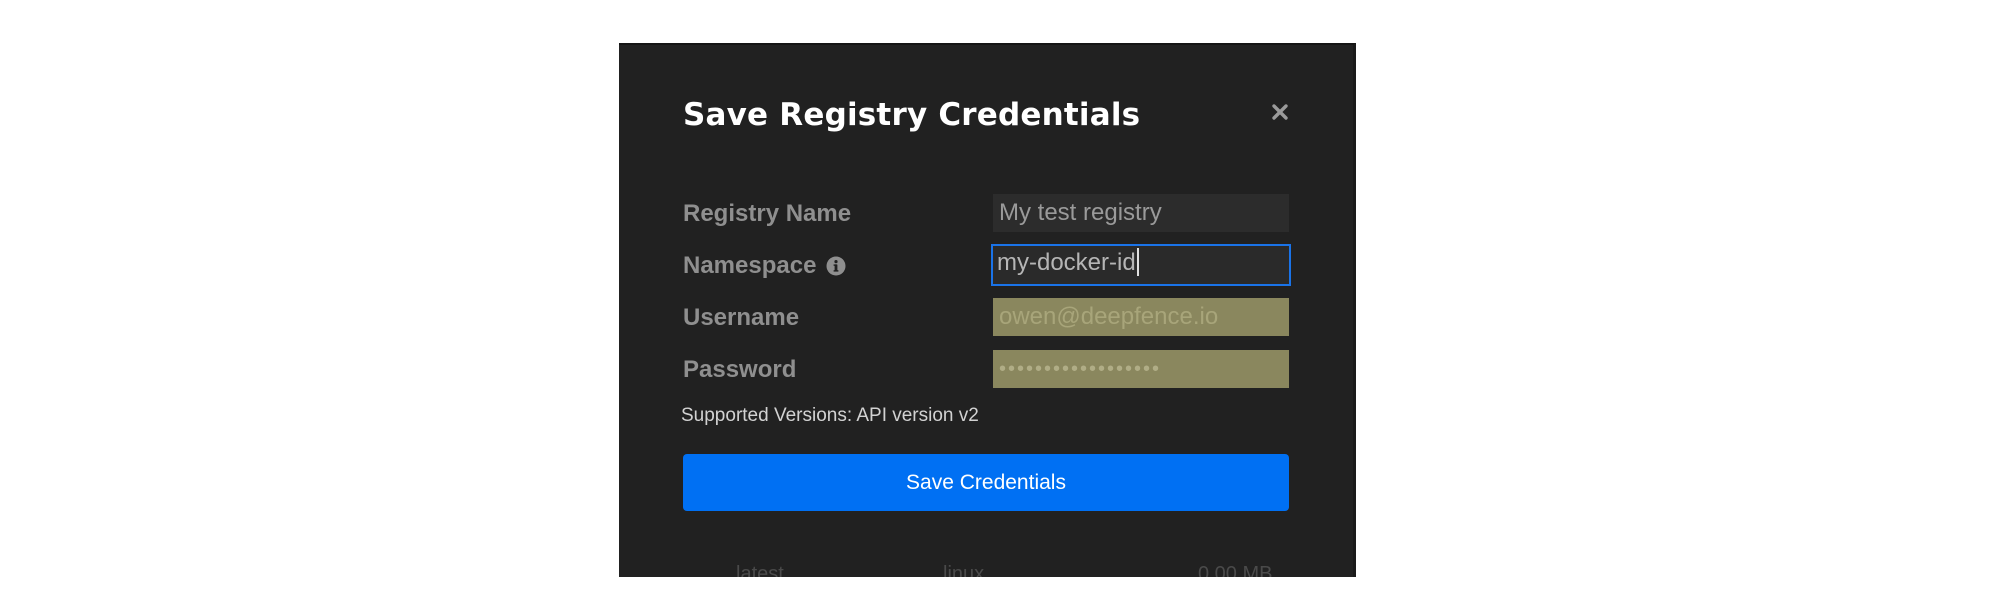 The height and width of the screenshot is (612, 1998). Describe the element at coordinates (1235, 570) in the screenshot. I see `background-row-size: 0.00 MB` at that location.